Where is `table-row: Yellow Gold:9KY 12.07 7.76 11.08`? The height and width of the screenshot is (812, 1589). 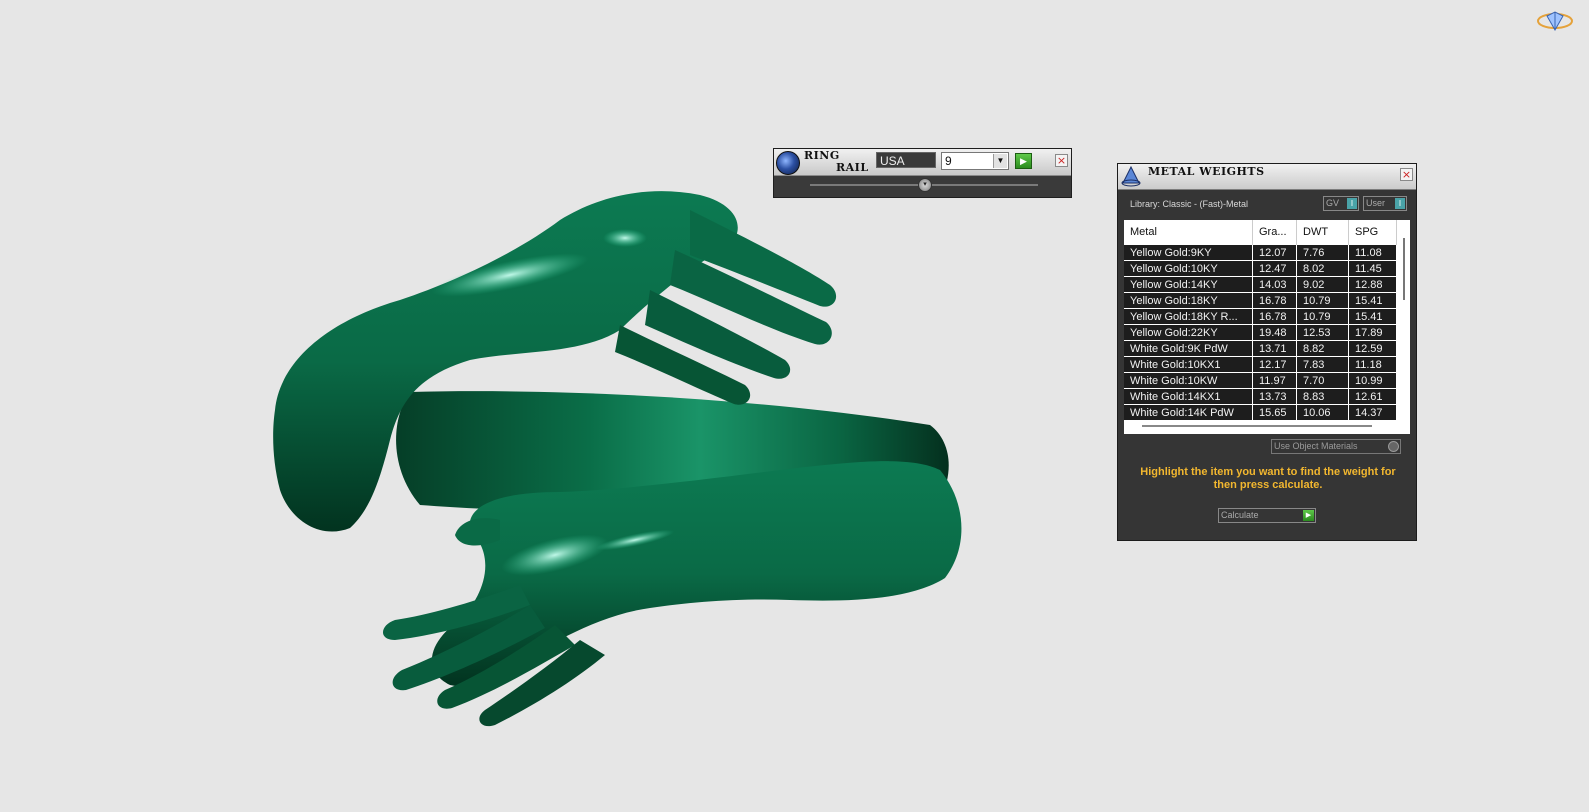
table-row: Yellow Gold:9KY 12.07 7.76 11.08 is located at coordinates (1260, 252).